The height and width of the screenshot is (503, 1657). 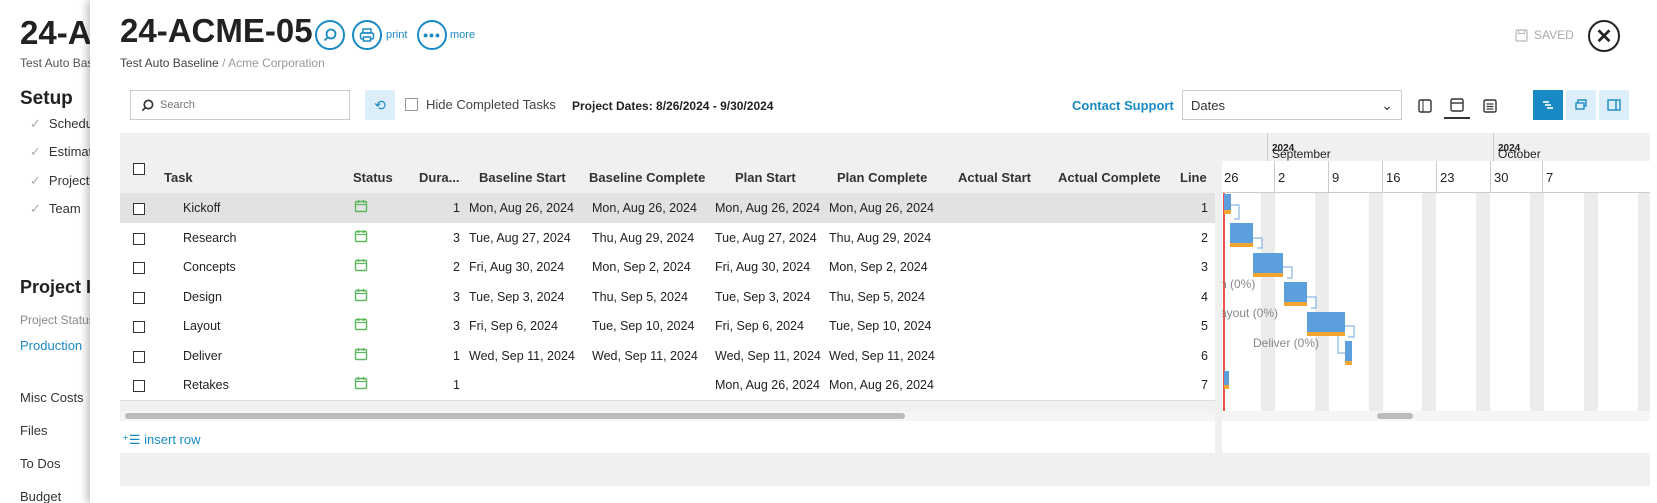 I want to click on grid-scrollbar, so click(x=667, y=416).